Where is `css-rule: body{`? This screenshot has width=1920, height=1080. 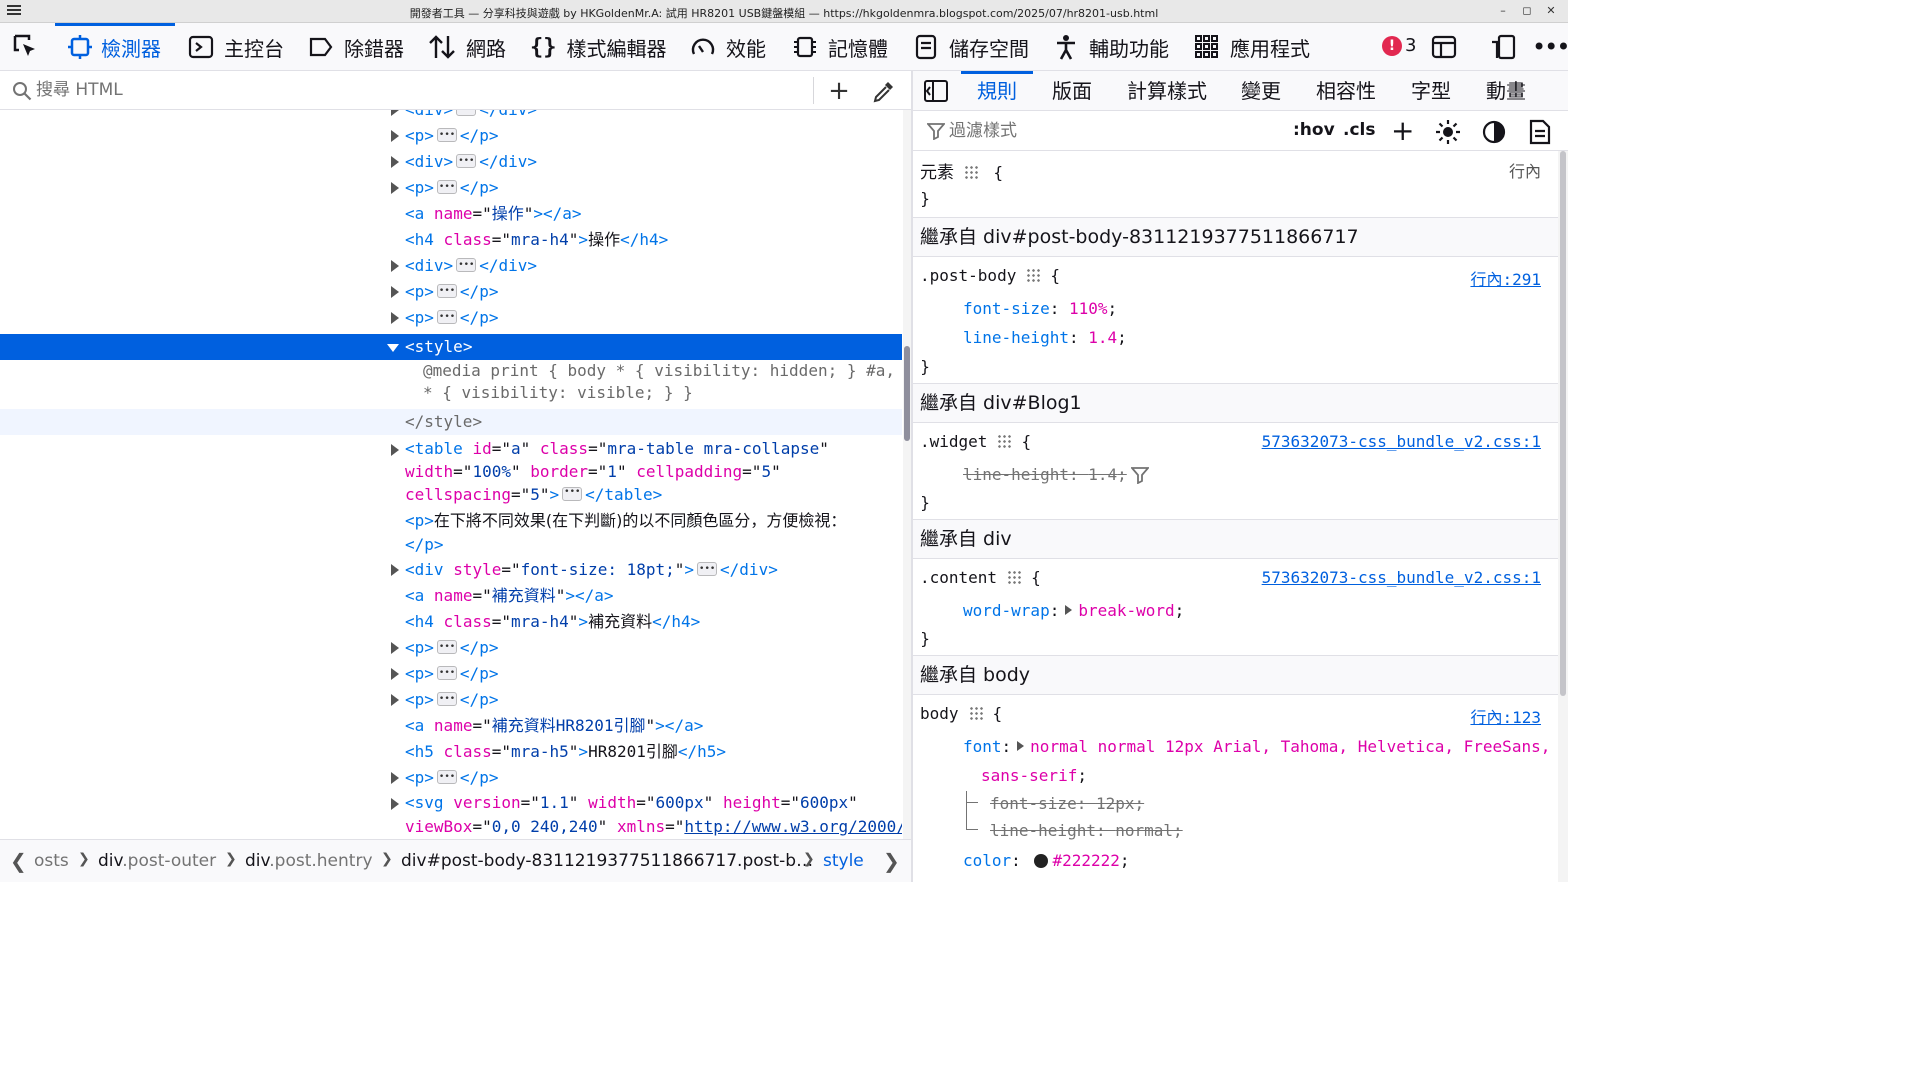
css-rule: body{ is located at coordinates (961, 713).